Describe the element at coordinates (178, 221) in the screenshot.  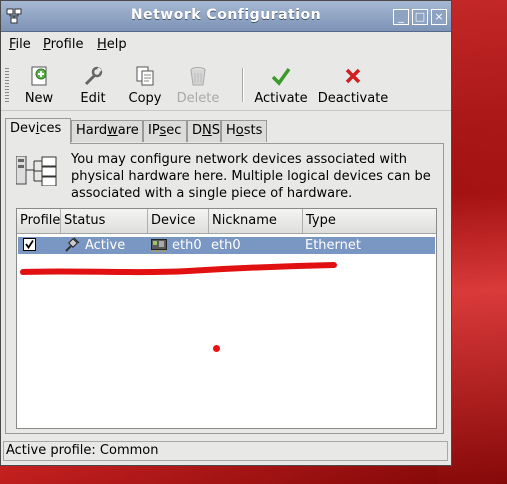
I see `column-device: Device` at that location.